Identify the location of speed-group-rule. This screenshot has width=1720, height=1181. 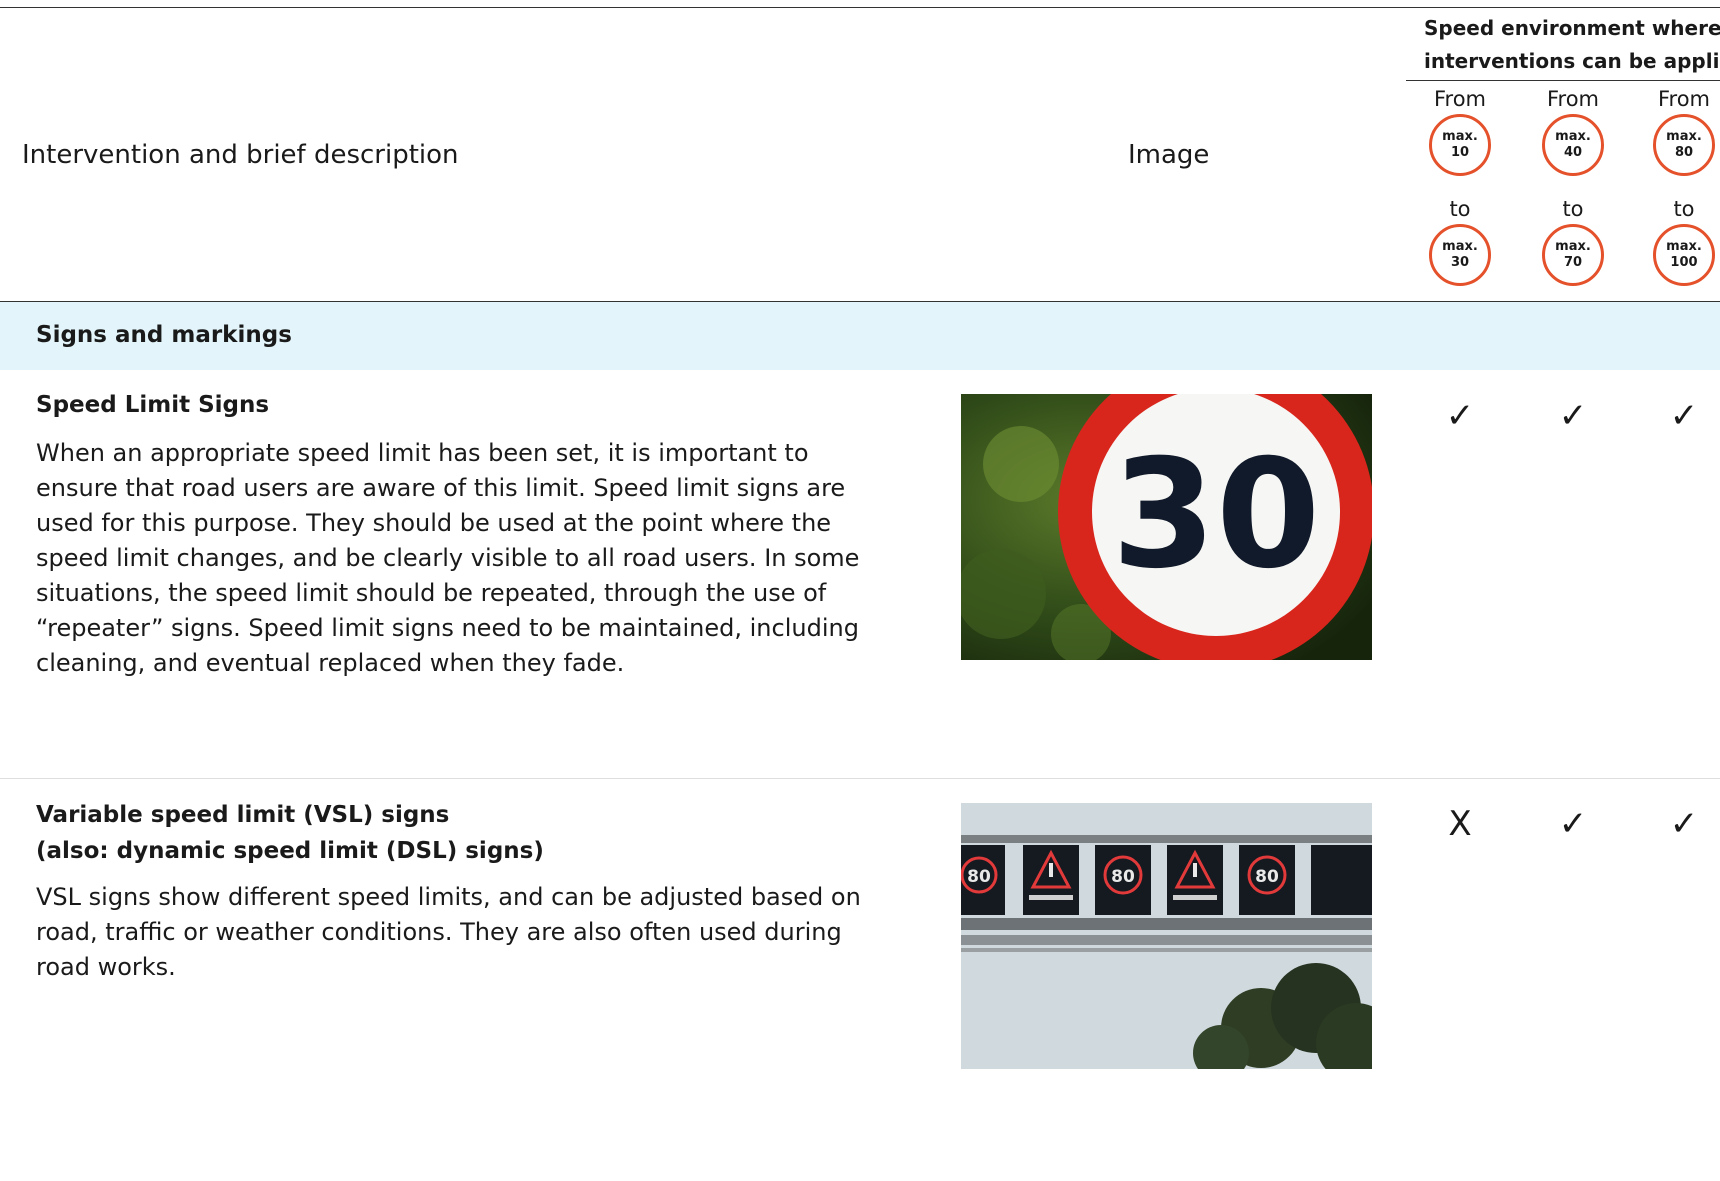
(1563, 80).